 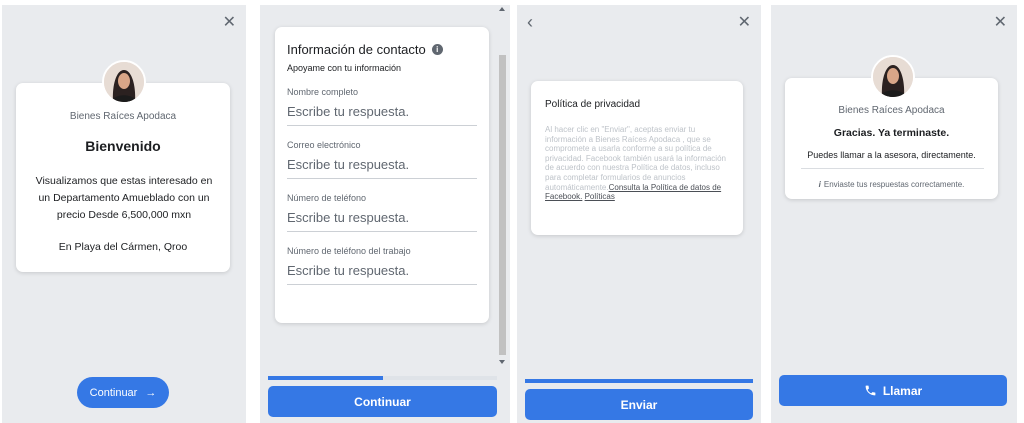 I want to click on submit-button: Enviar, so click(x=639, y=404).